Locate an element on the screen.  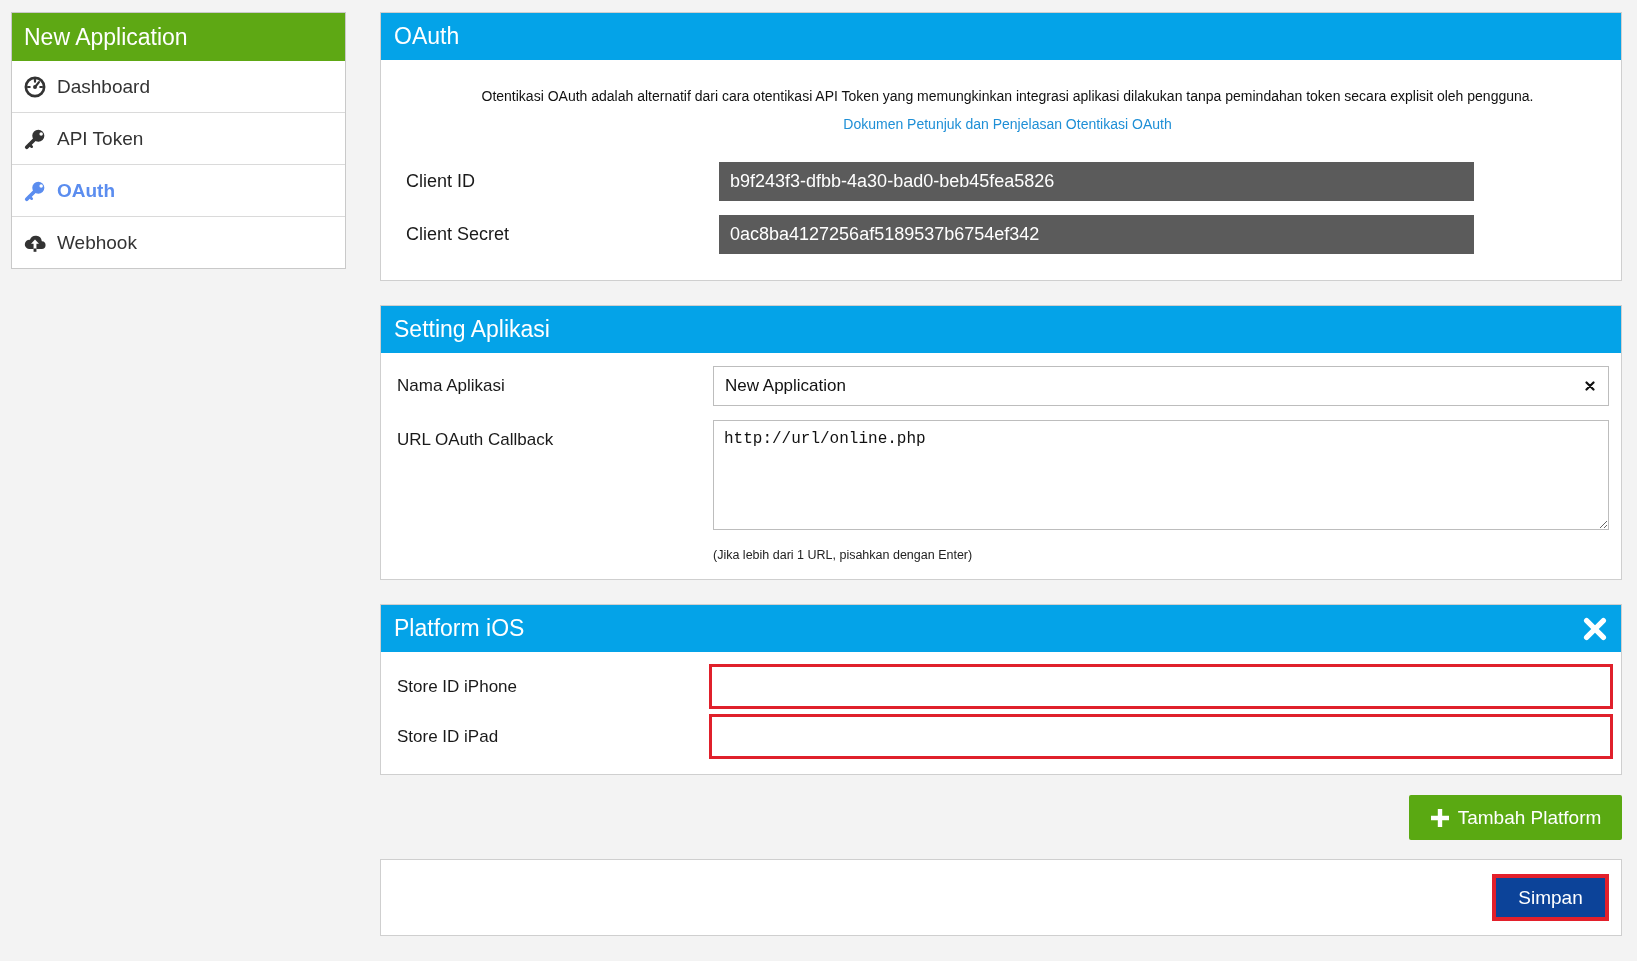
panel-title: Platform iOS is located at coordinates (459, 628).